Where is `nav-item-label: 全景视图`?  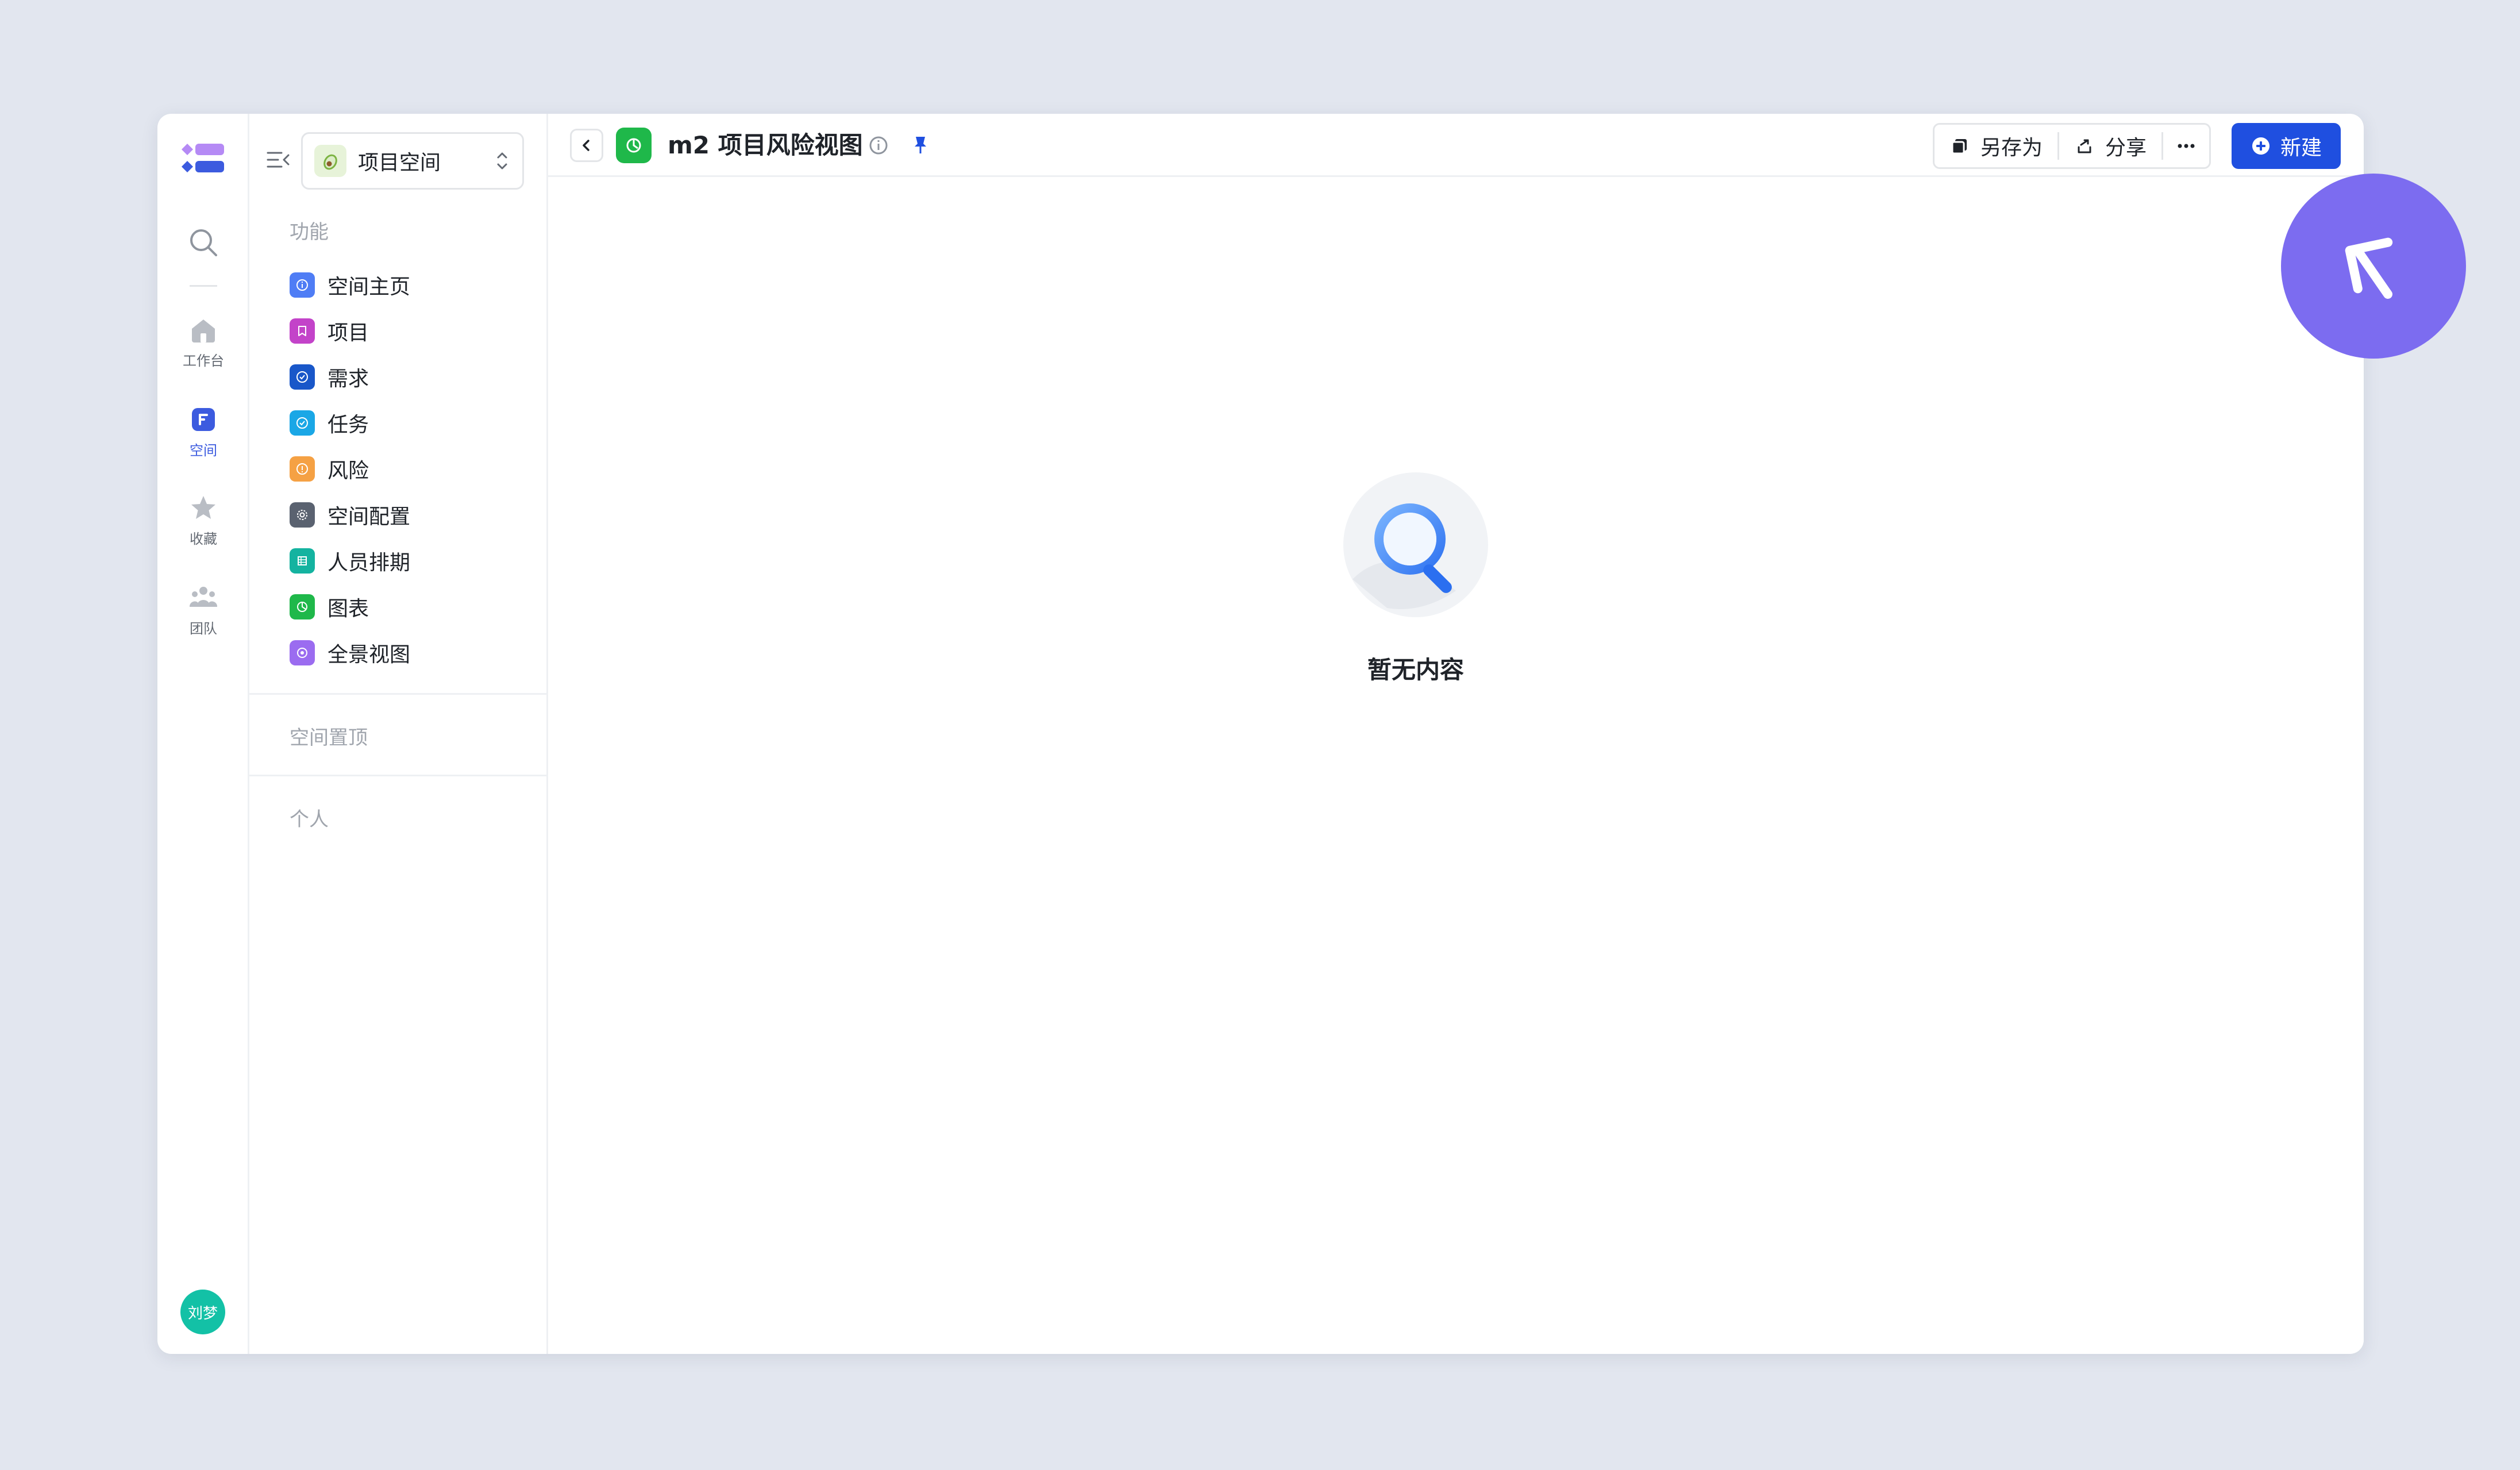 nav-item-label: 全景视图 is located at coordinates (369, 655).